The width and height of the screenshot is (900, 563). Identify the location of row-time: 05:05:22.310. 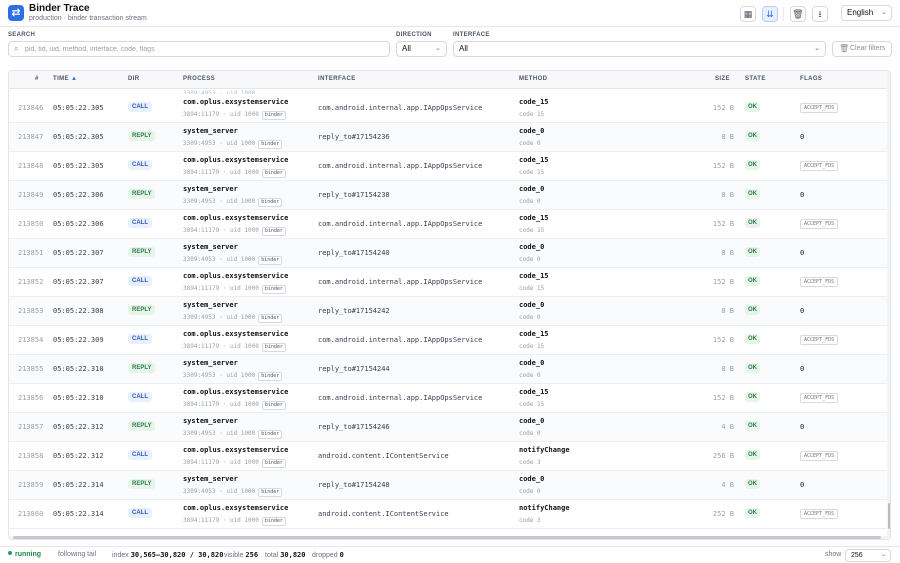
(78, 369).